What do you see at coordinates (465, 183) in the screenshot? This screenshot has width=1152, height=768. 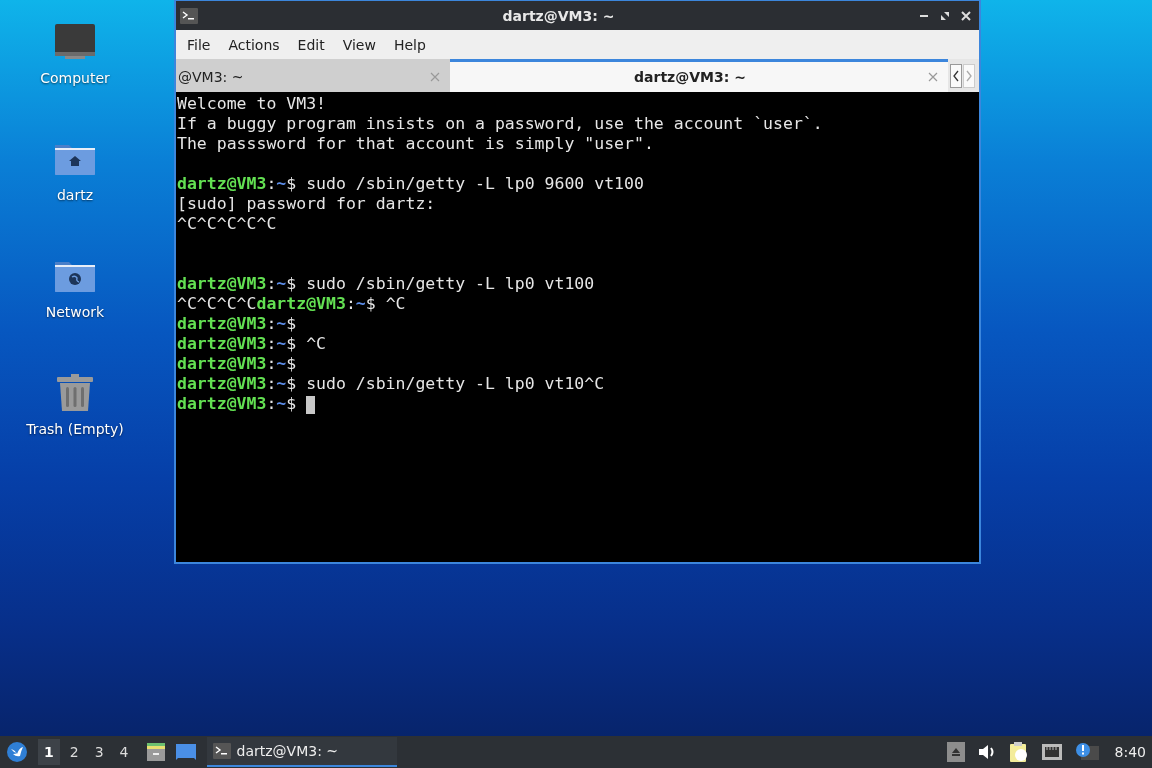 I see `terminal-text: $ sudo /sbin/getty -L lp0 9600 vt100` at bounding box center [465, 183].